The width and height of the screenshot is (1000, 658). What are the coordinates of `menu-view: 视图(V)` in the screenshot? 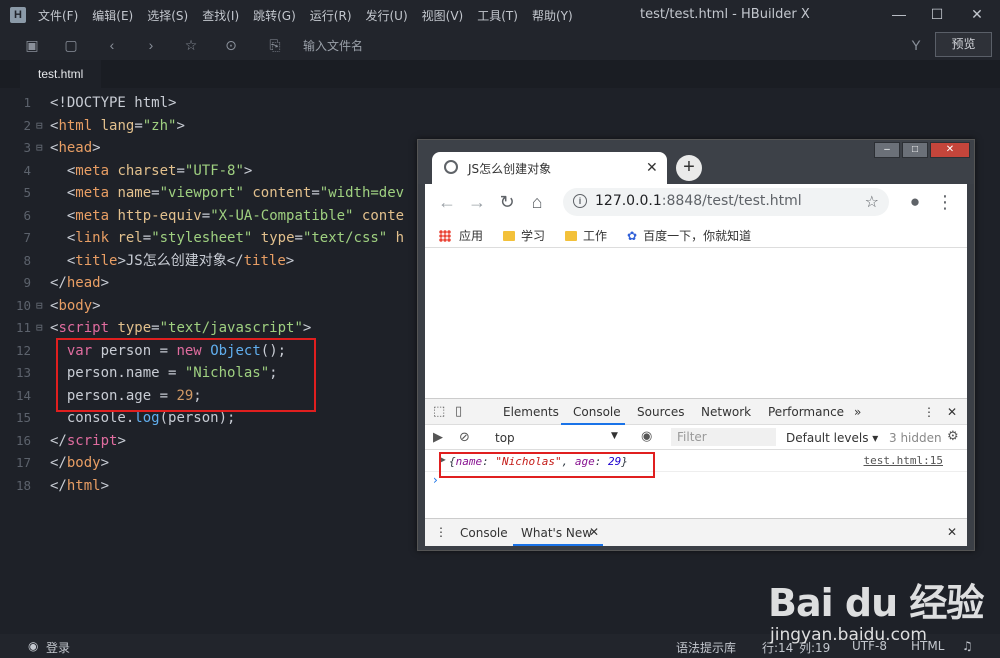 It's located at (443, 15).